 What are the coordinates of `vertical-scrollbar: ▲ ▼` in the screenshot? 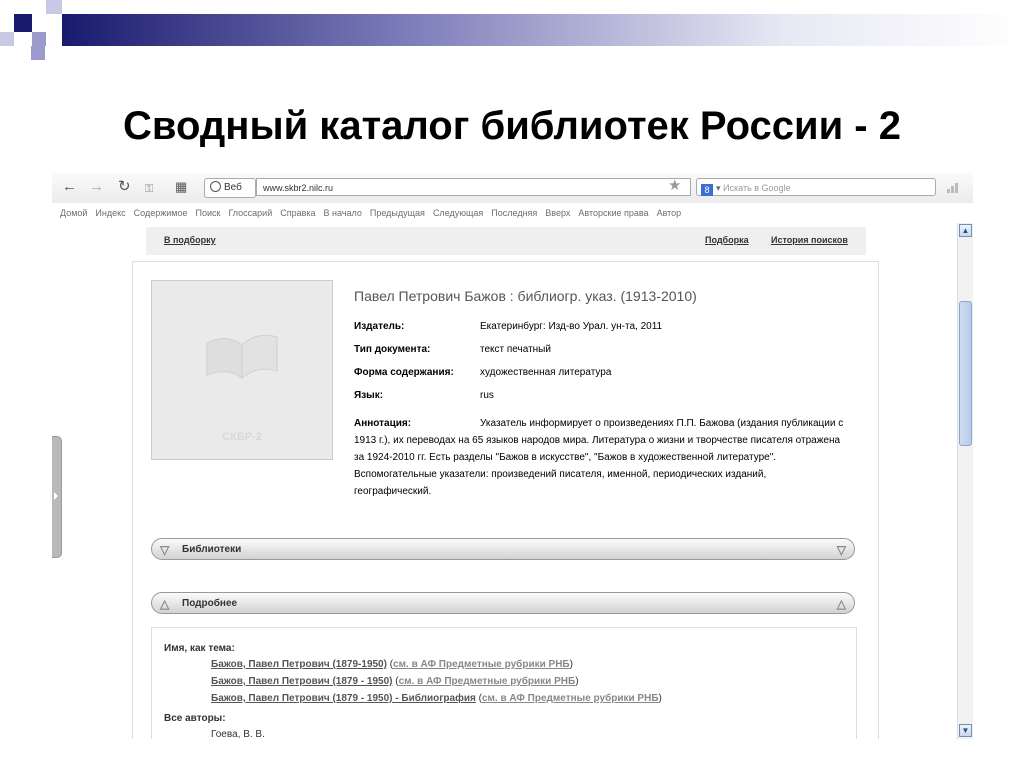 It's located at (965, 481).